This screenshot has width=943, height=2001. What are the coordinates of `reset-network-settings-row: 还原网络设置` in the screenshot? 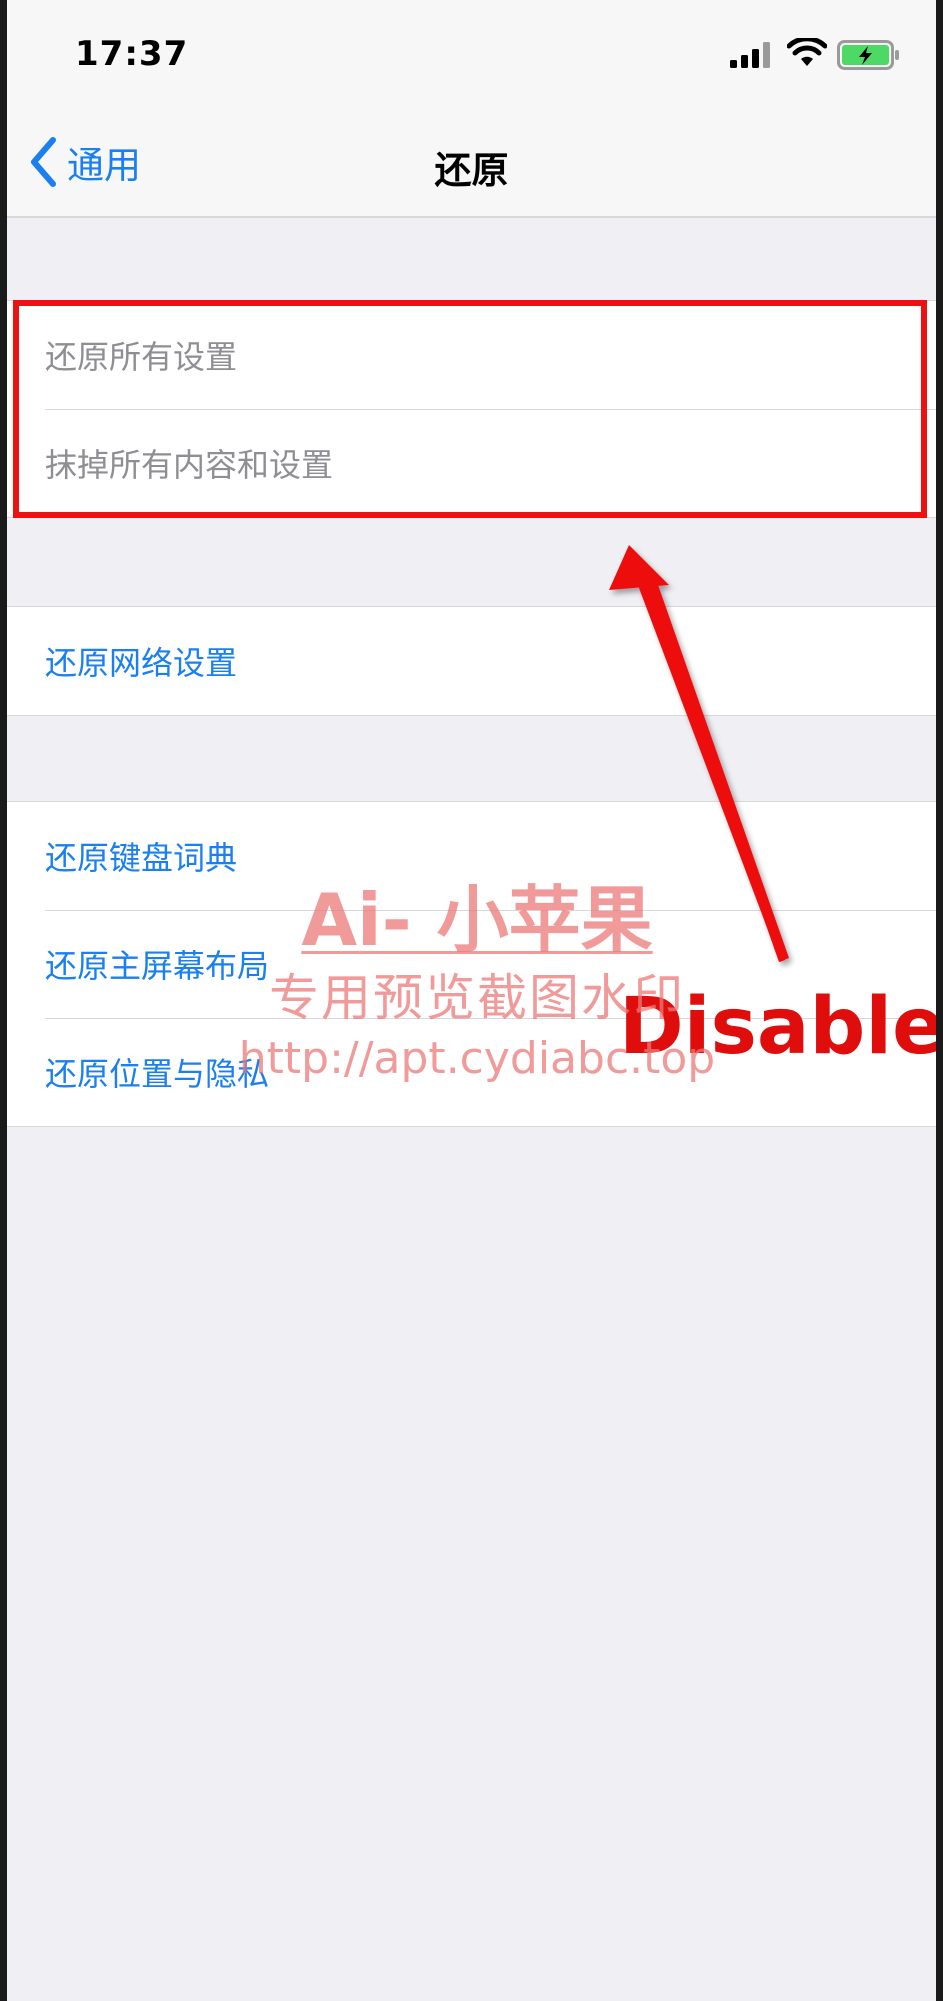 It's located at (471, 661).